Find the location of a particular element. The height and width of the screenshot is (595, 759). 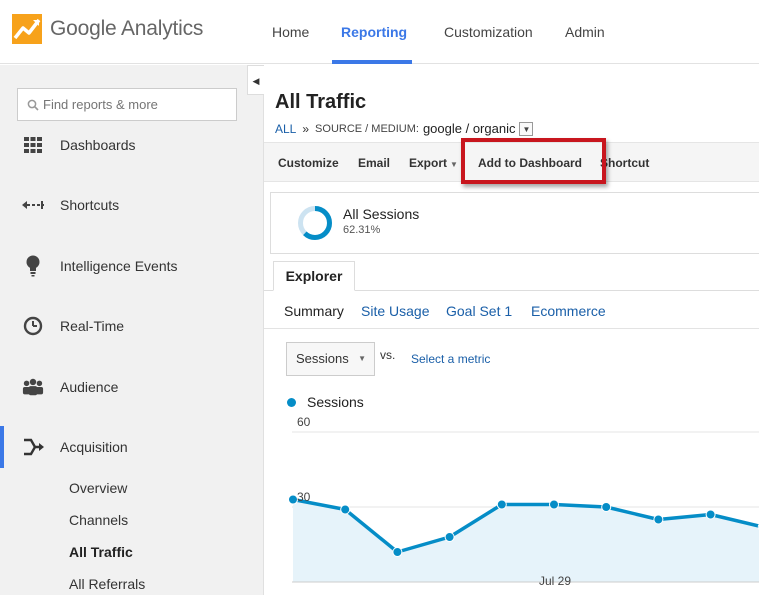

active-nav-indicator is located at coordinates (372, 62).